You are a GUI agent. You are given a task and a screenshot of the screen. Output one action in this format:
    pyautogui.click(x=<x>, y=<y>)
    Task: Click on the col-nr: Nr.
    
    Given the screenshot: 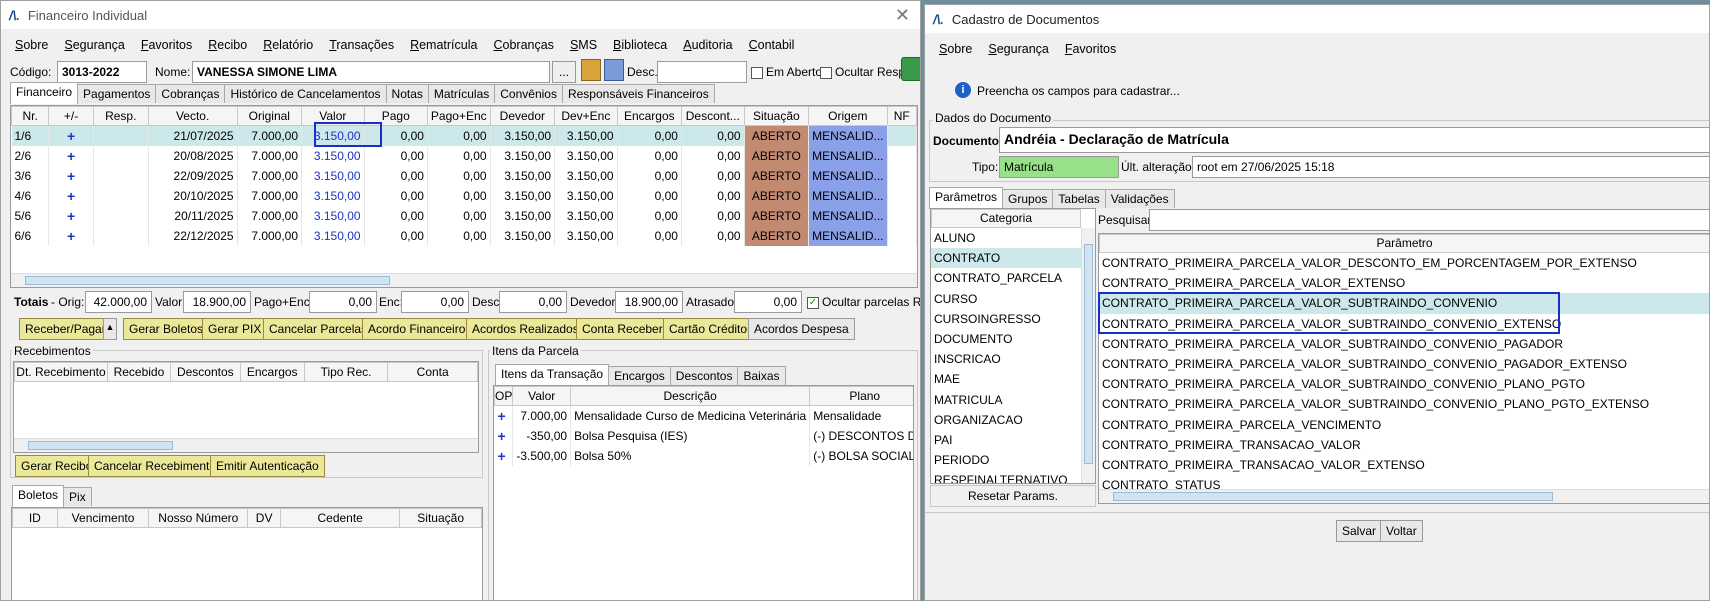 What is the action you would take?
    pyautogui.click(x=30, y=116)
    